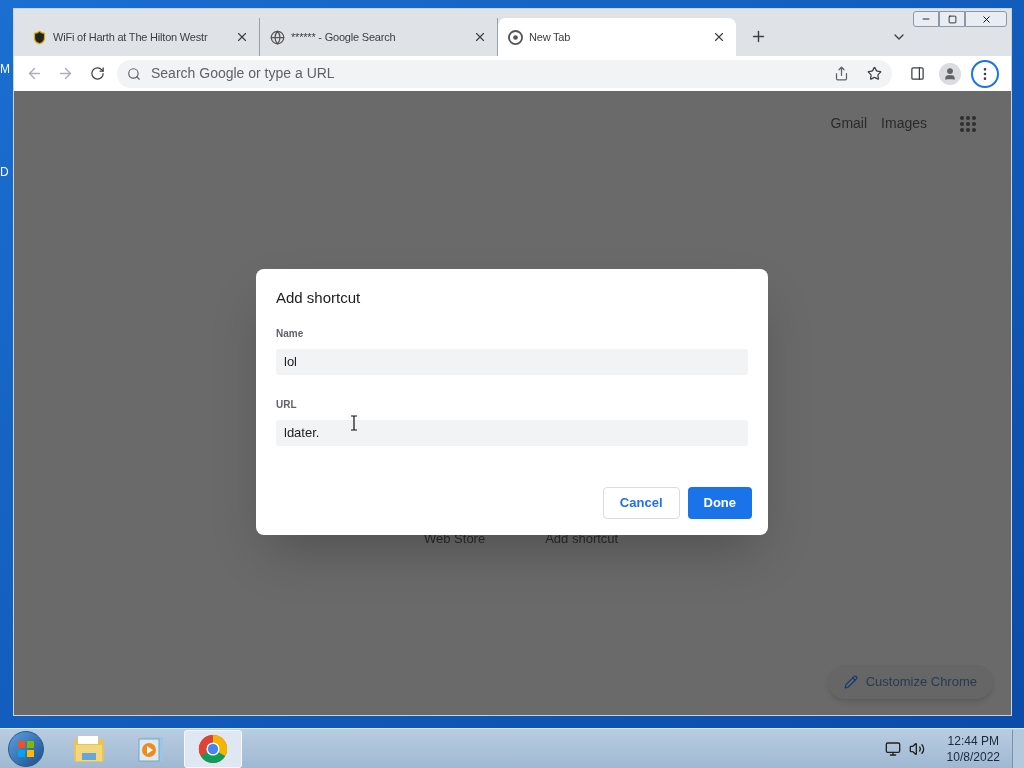 This screenshot has height=768, width=1024. I want to click on tab-title: New Tab, so click(550, 37).